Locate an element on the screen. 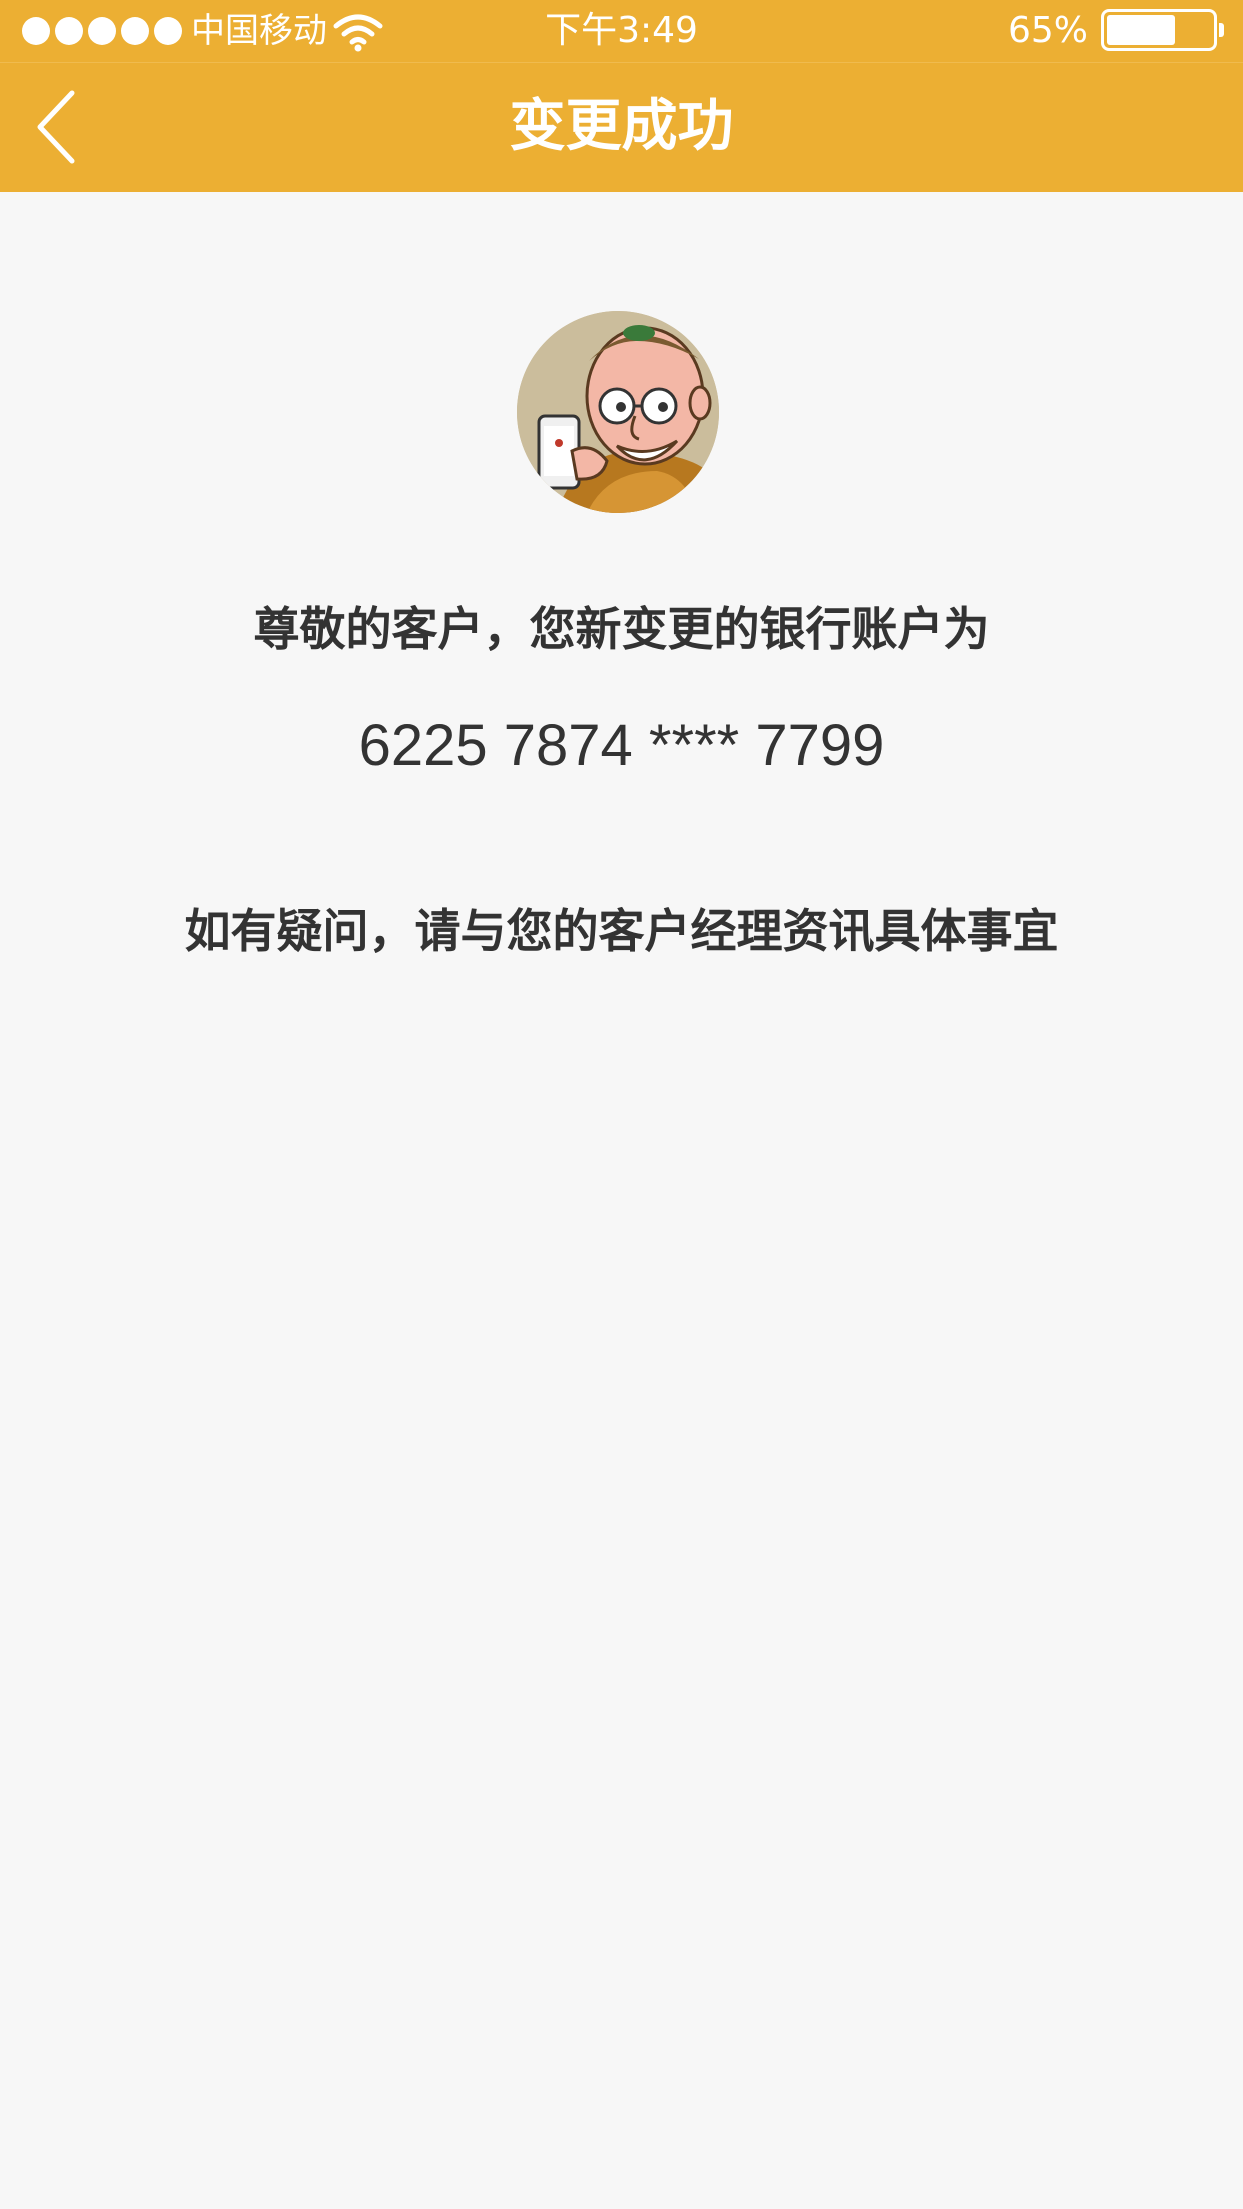  status-bar: 中国移动 下午3:49 65% is located at coordinates (621, 31).